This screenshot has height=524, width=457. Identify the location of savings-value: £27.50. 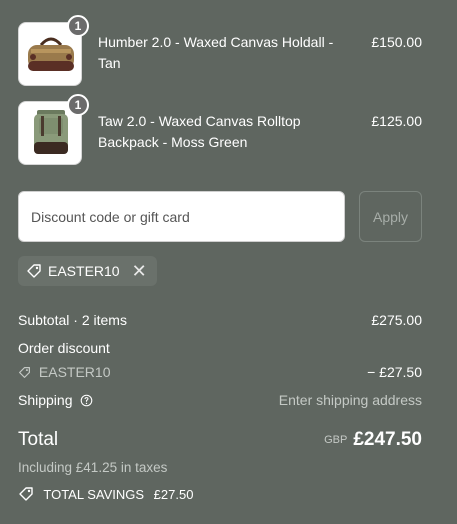
(173, 494).